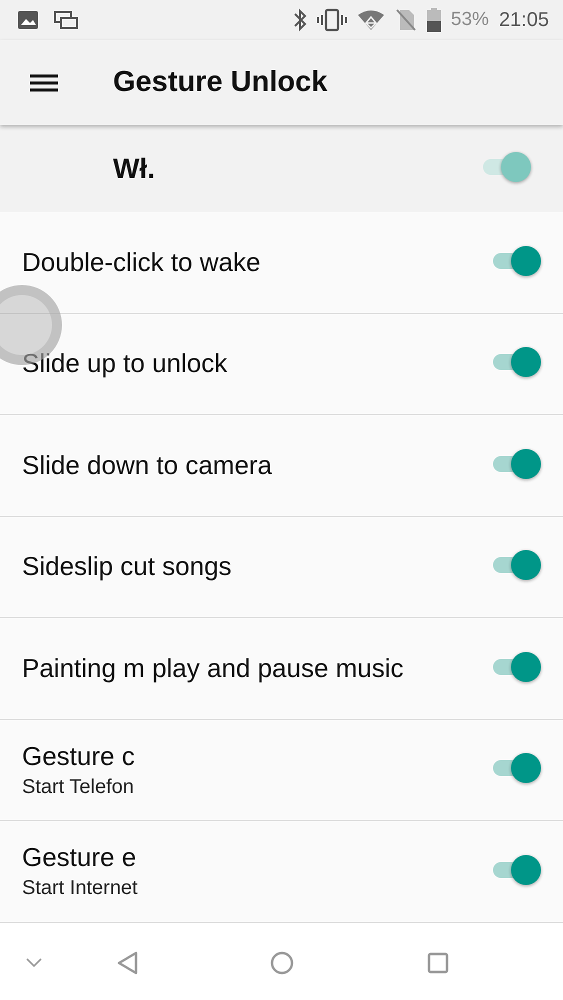 This screenshot has height=1000, width=563. What do you see at coordinates (331, 20) in the screenshot?
I see `vibrate-icon` at bounding box center [331, 20].